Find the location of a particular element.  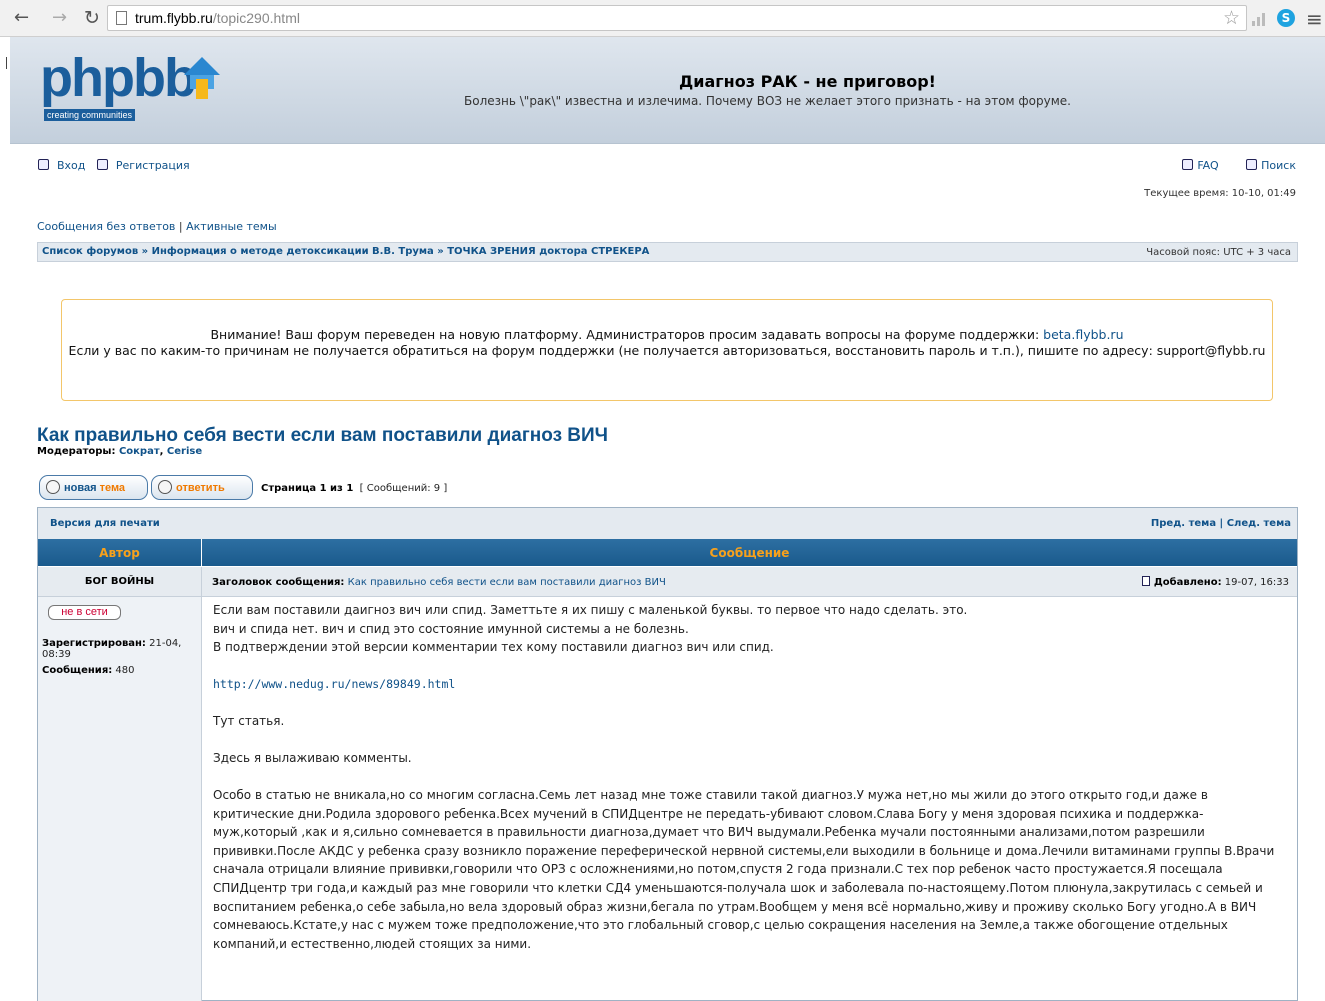

login-icon is located at coordinates (43, 164).